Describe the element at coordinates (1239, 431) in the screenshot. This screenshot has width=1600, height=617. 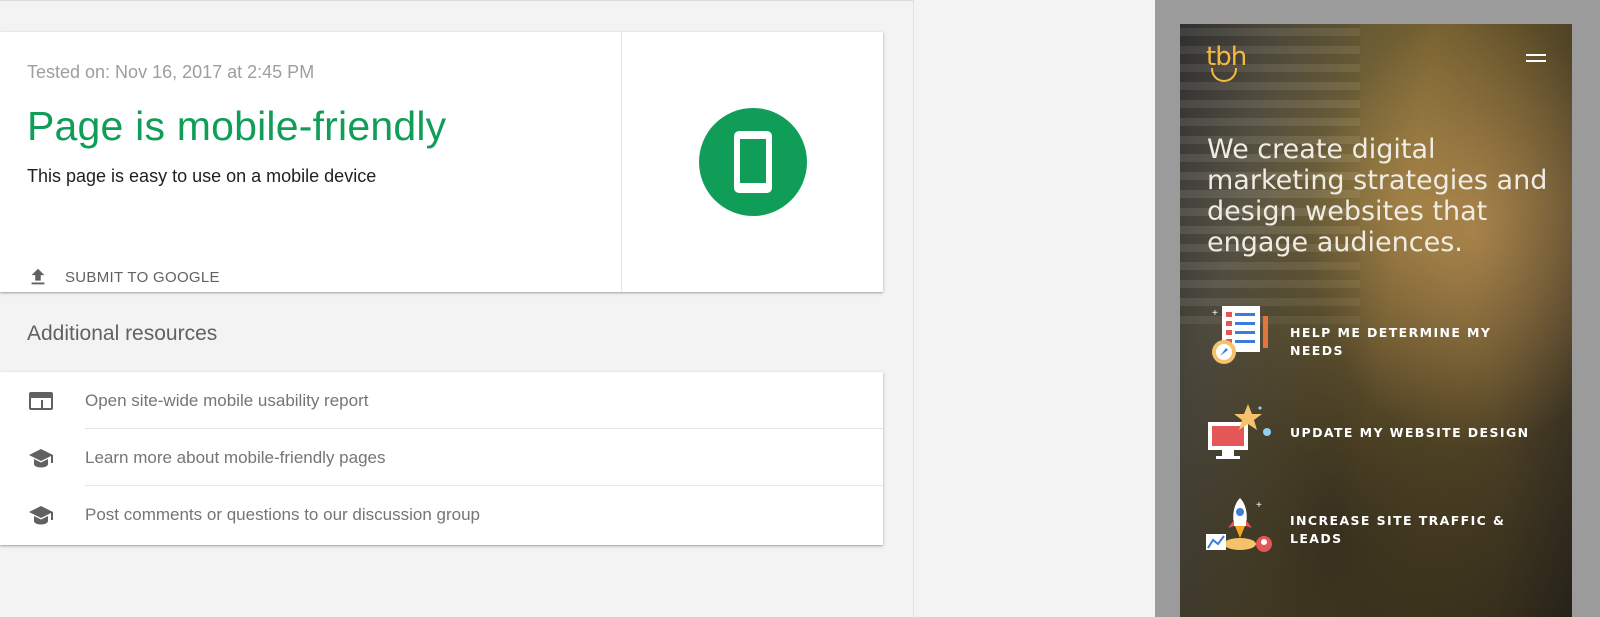
I see `monitor-star-icon` at that location.